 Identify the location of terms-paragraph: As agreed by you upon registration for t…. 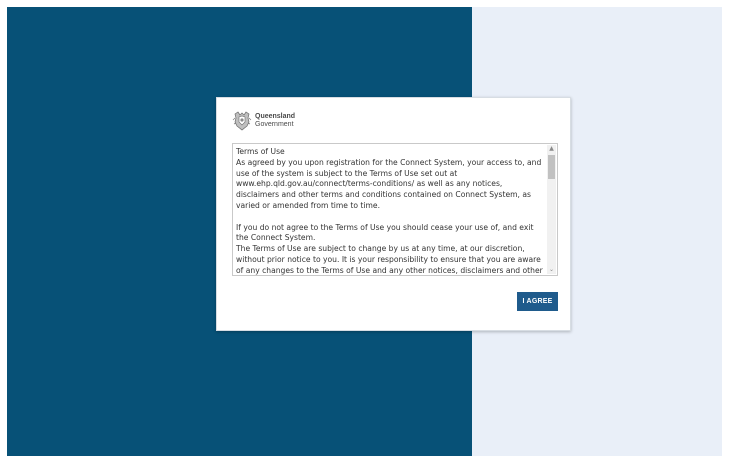
(389, 183).